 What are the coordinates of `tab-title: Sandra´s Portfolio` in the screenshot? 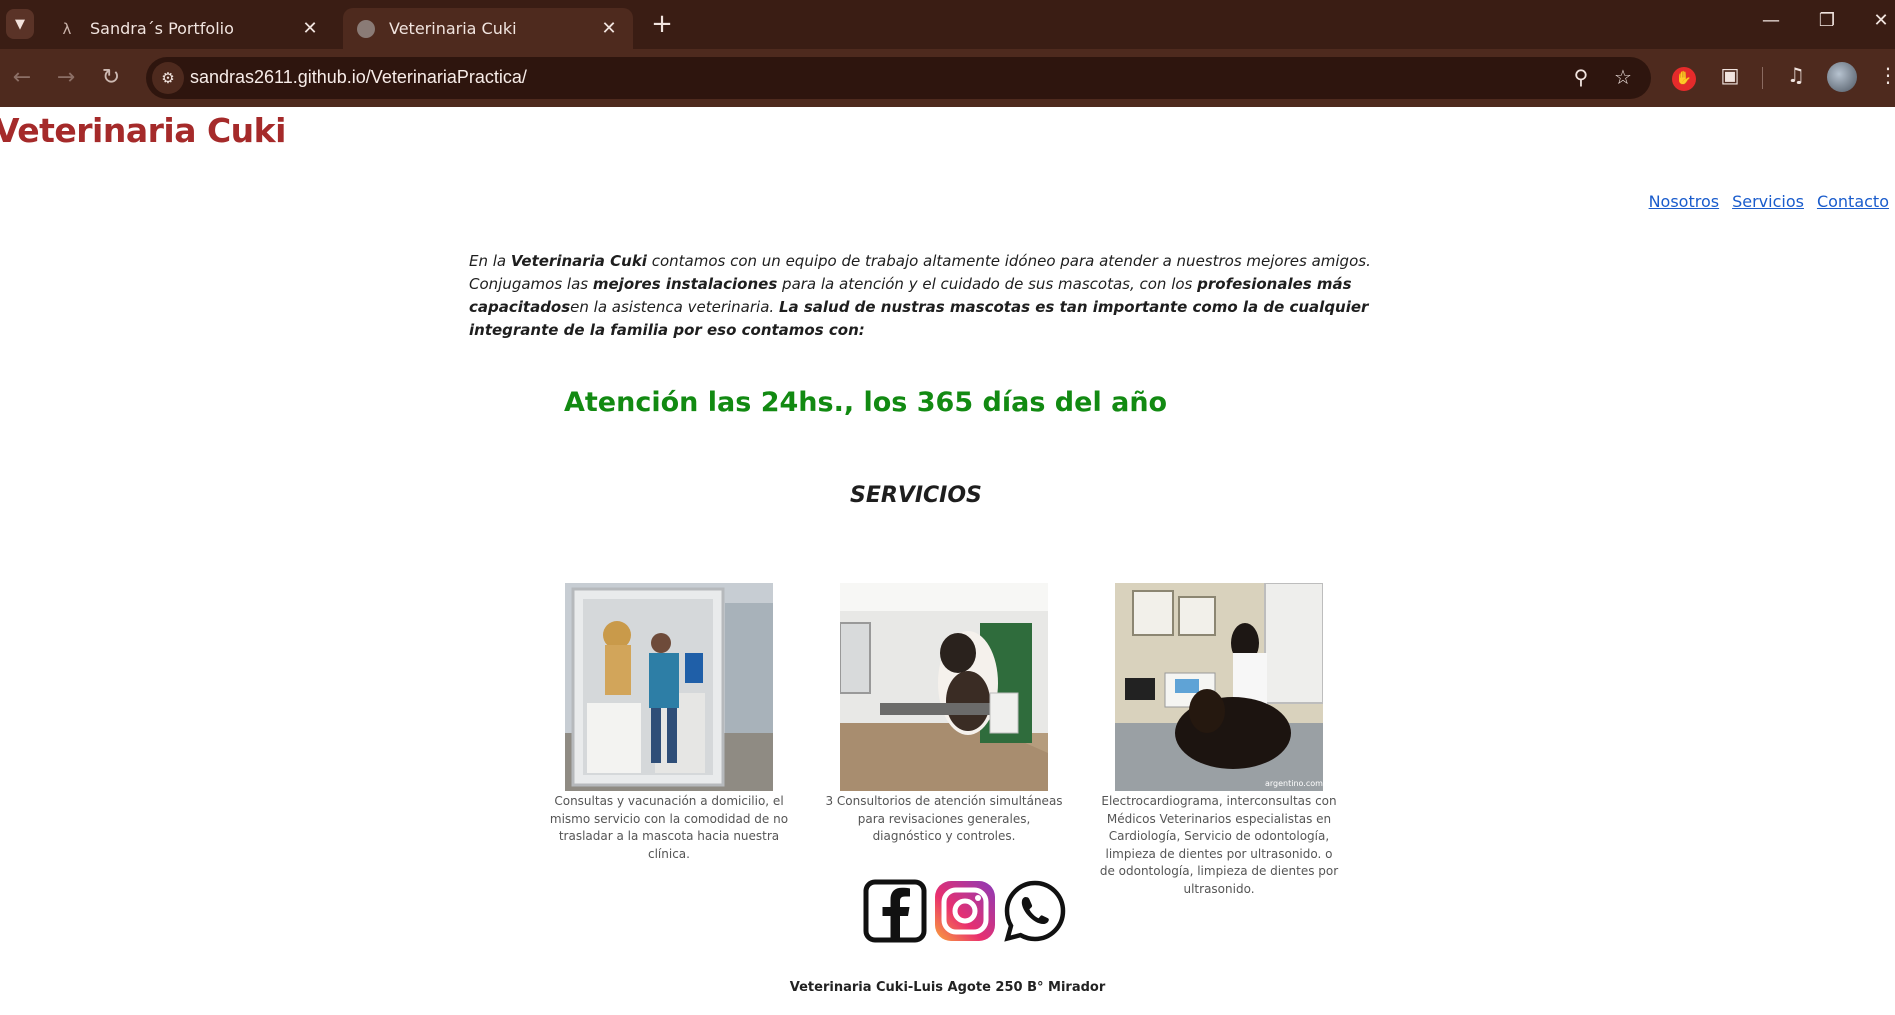 It's located at (162, 28).